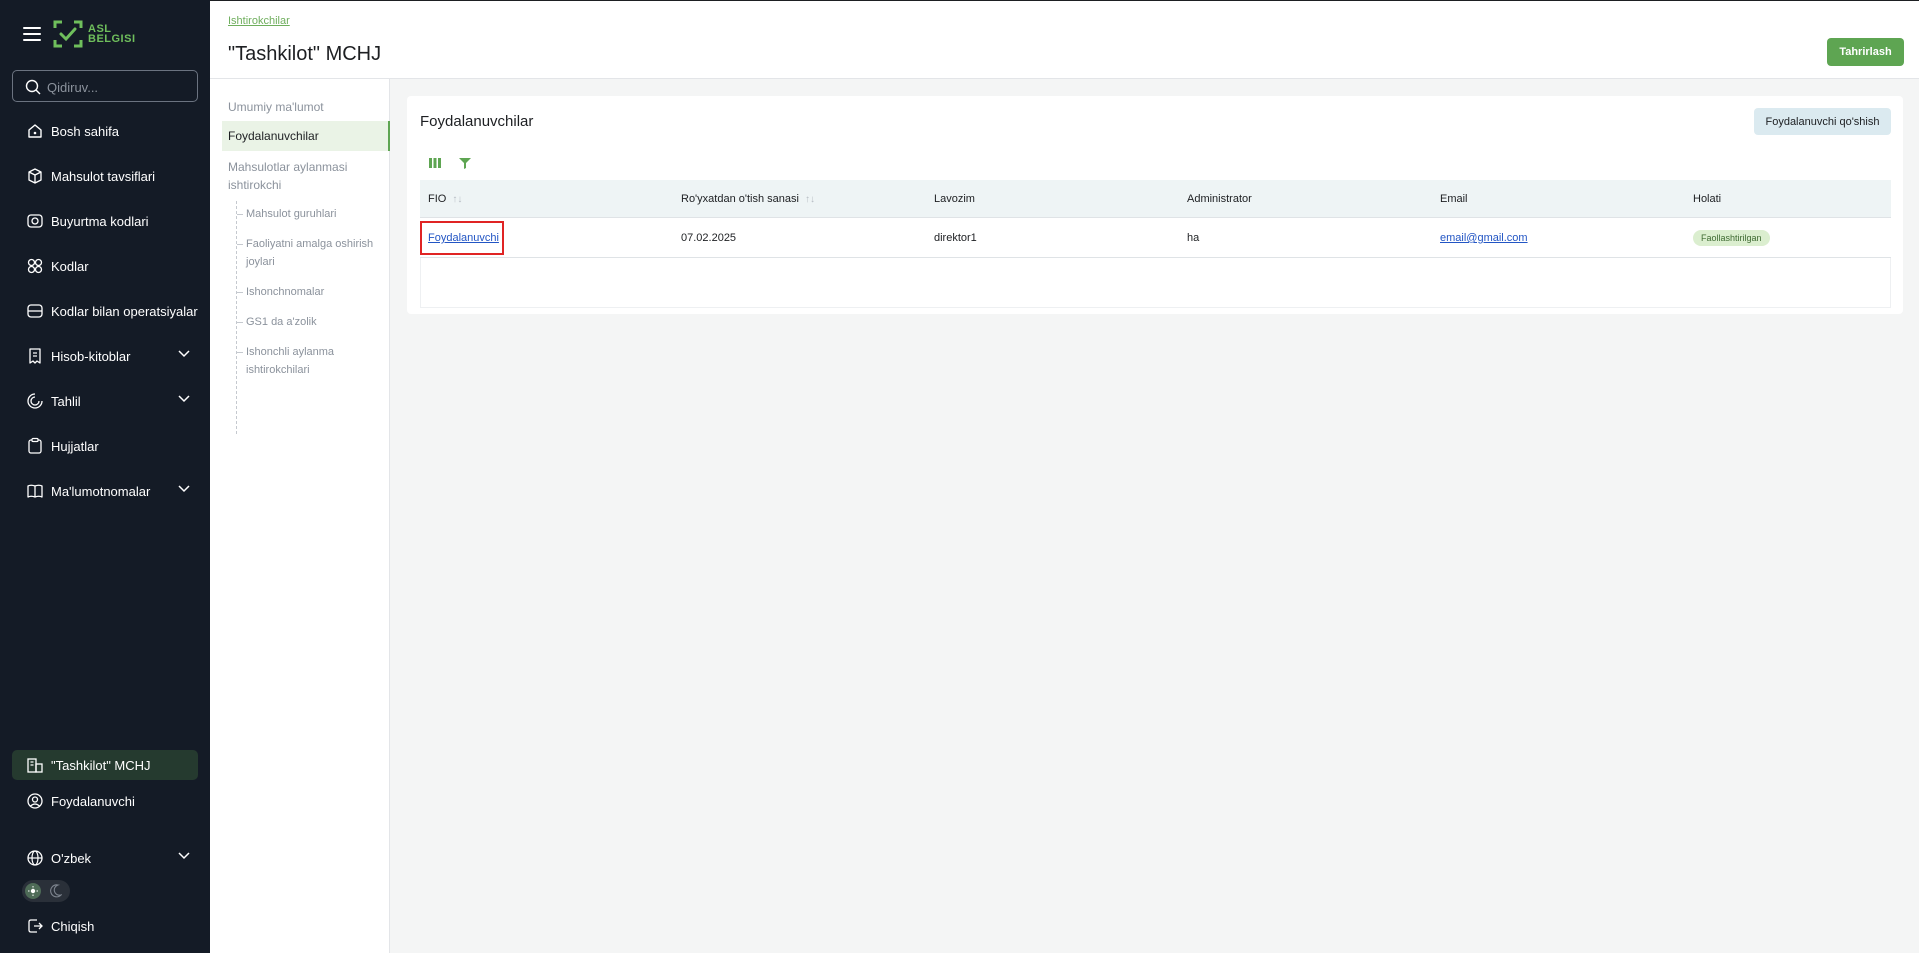 The width and height of the screenshot is (1919, 953). I want to click on tab-trusted-participants: Ishonchli aylanma ishtirokchilari, so click(290, 361).